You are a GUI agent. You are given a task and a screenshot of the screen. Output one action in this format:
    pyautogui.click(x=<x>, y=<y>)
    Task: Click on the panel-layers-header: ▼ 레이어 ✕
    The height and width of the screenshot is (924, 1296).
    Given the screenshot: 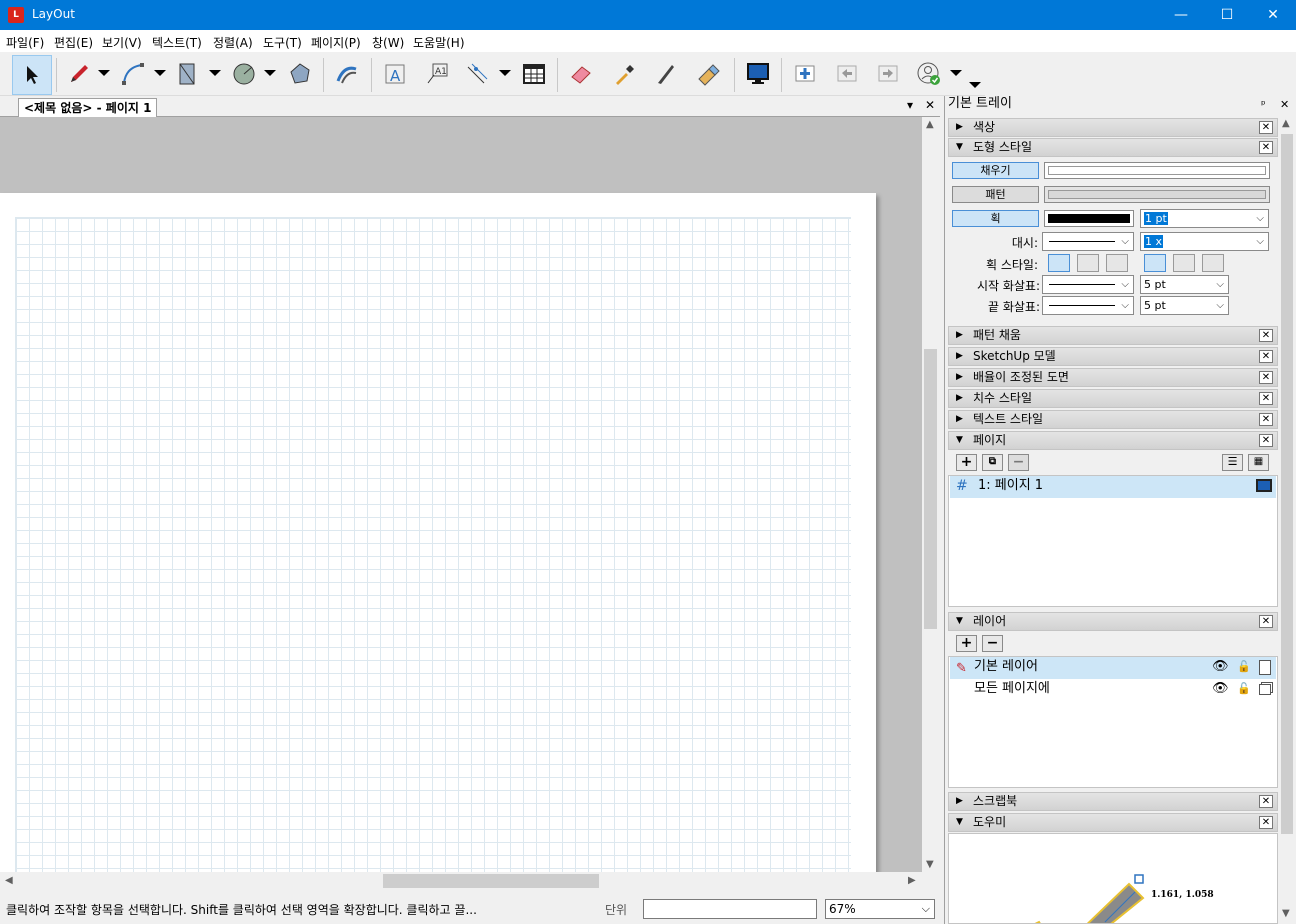 What is the action you would take?
    pyautogui.click(x=1113, y=621)
    